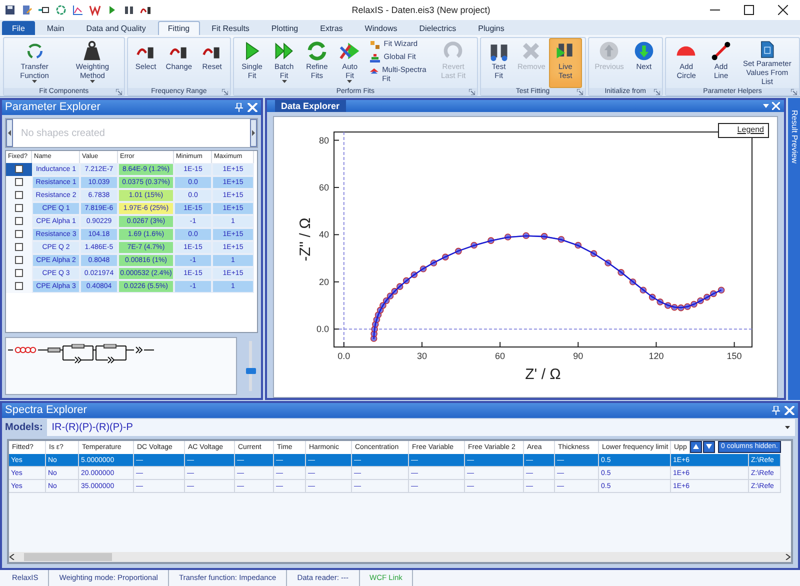  I want to click on dropdown-icon, so click(766, 106).